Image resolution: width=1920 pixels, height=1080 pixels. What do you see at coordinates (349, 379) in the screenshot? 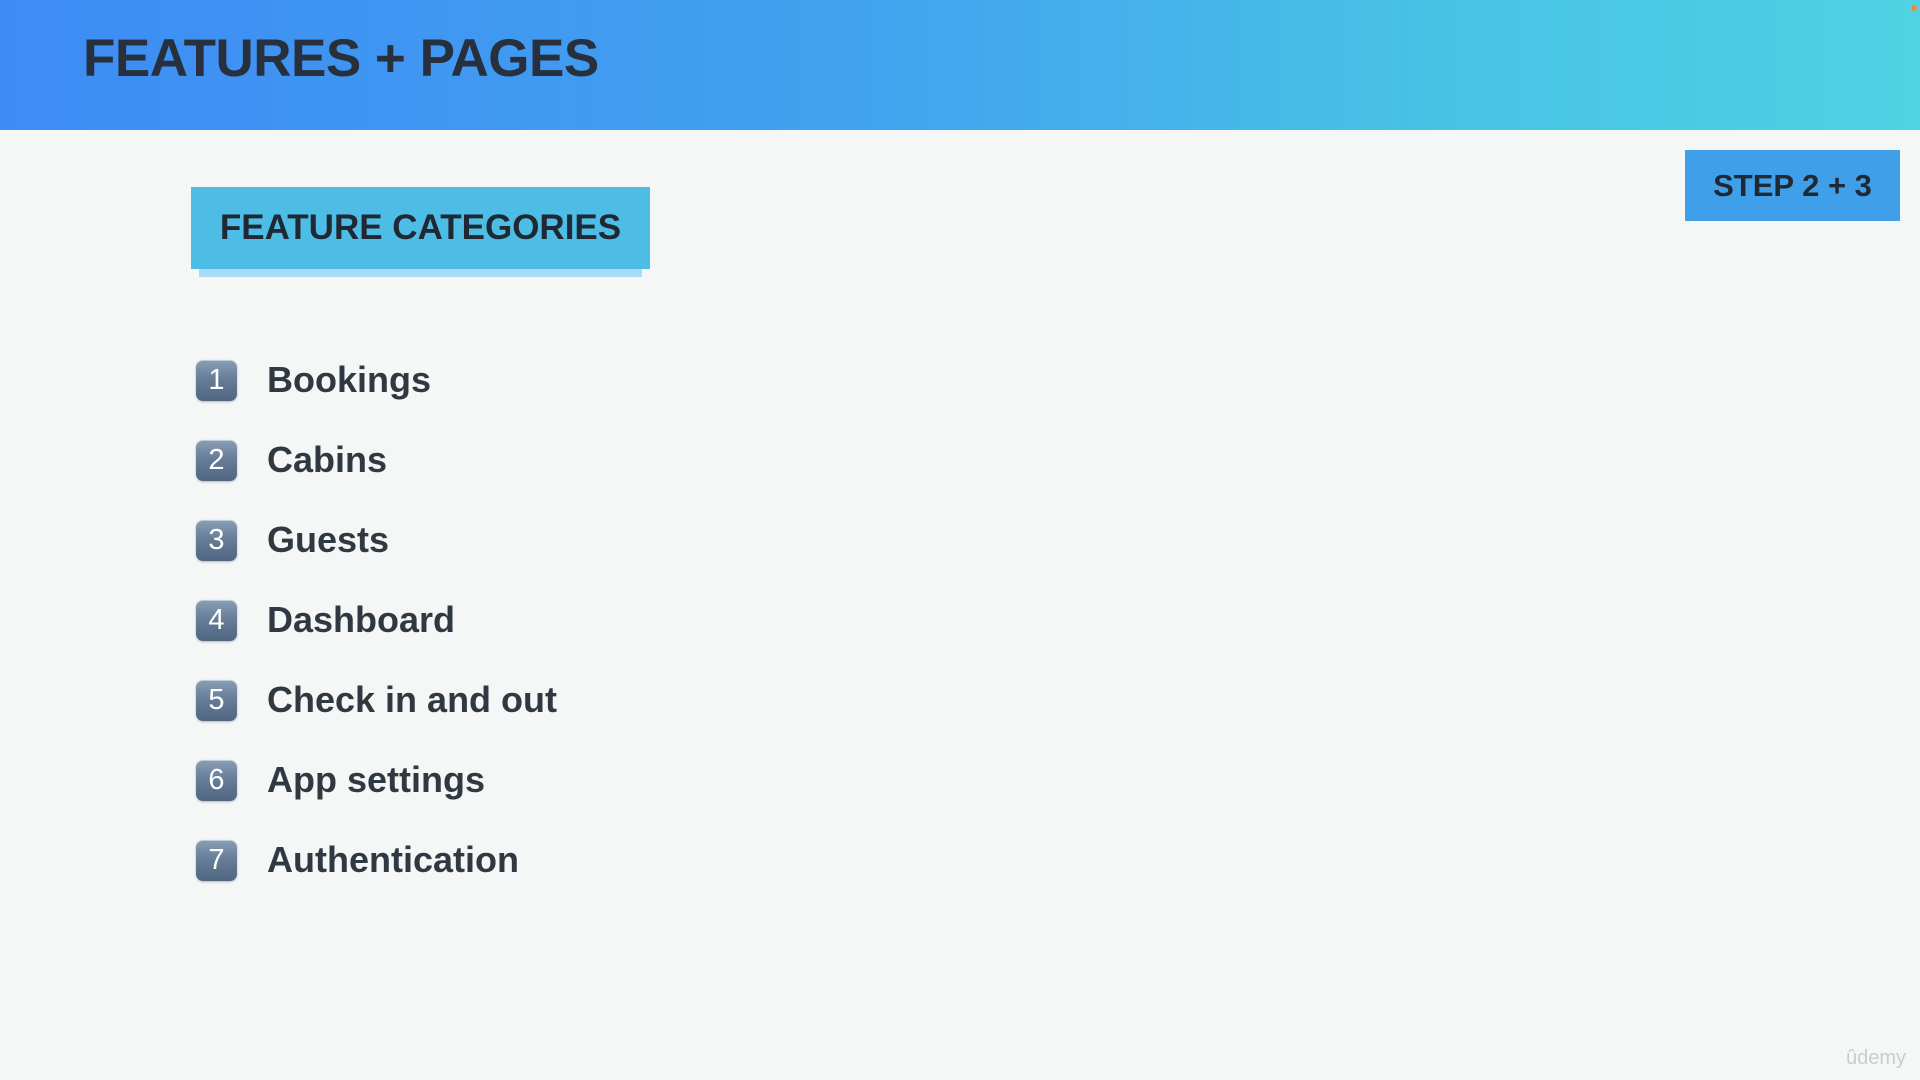
I see `feature-label: Bookings` at bounding box center [349, 379].